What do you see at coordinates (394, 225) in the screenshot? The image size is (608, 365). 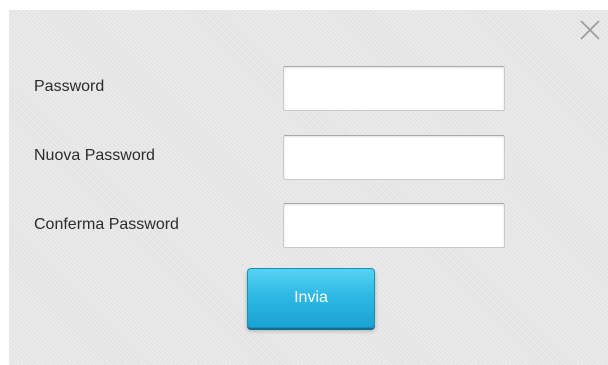 I see `confirm-password-field` at bounding box center [394, 225].